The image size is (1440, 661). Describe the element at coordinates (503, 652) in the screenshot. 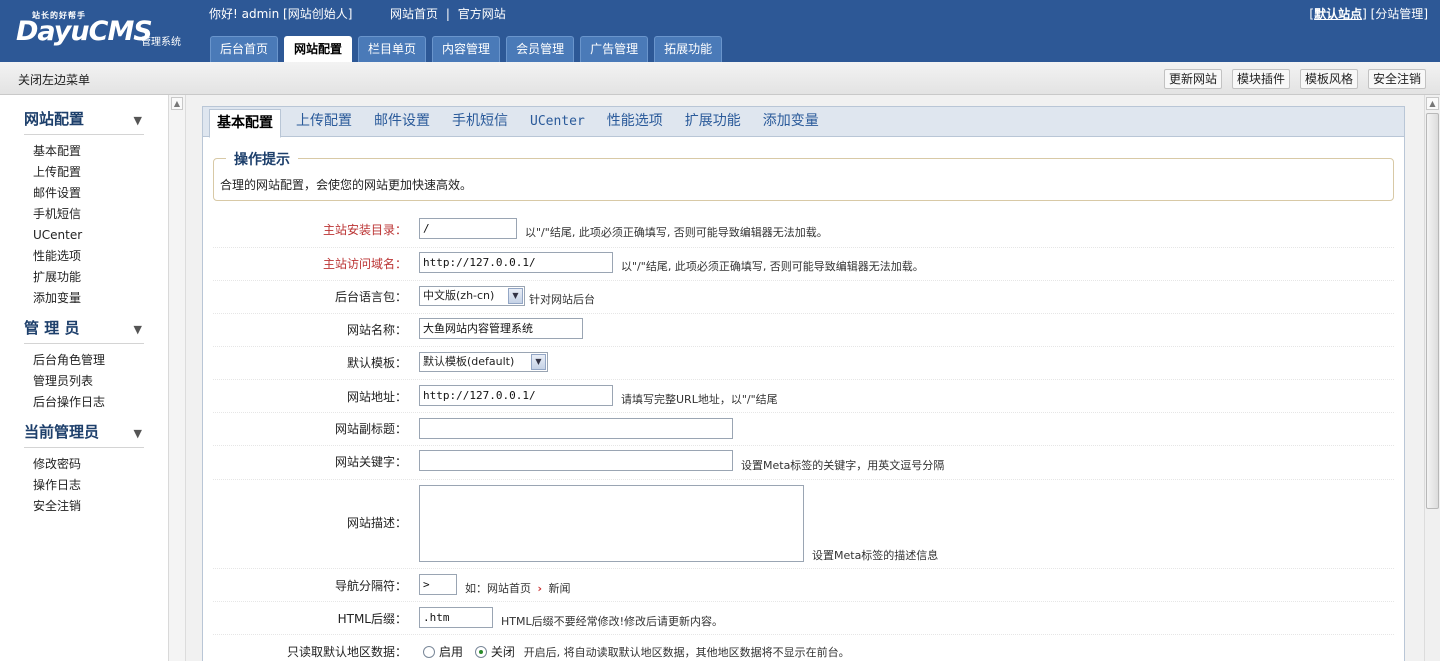

I see `radio-label: 关闭` at that location.